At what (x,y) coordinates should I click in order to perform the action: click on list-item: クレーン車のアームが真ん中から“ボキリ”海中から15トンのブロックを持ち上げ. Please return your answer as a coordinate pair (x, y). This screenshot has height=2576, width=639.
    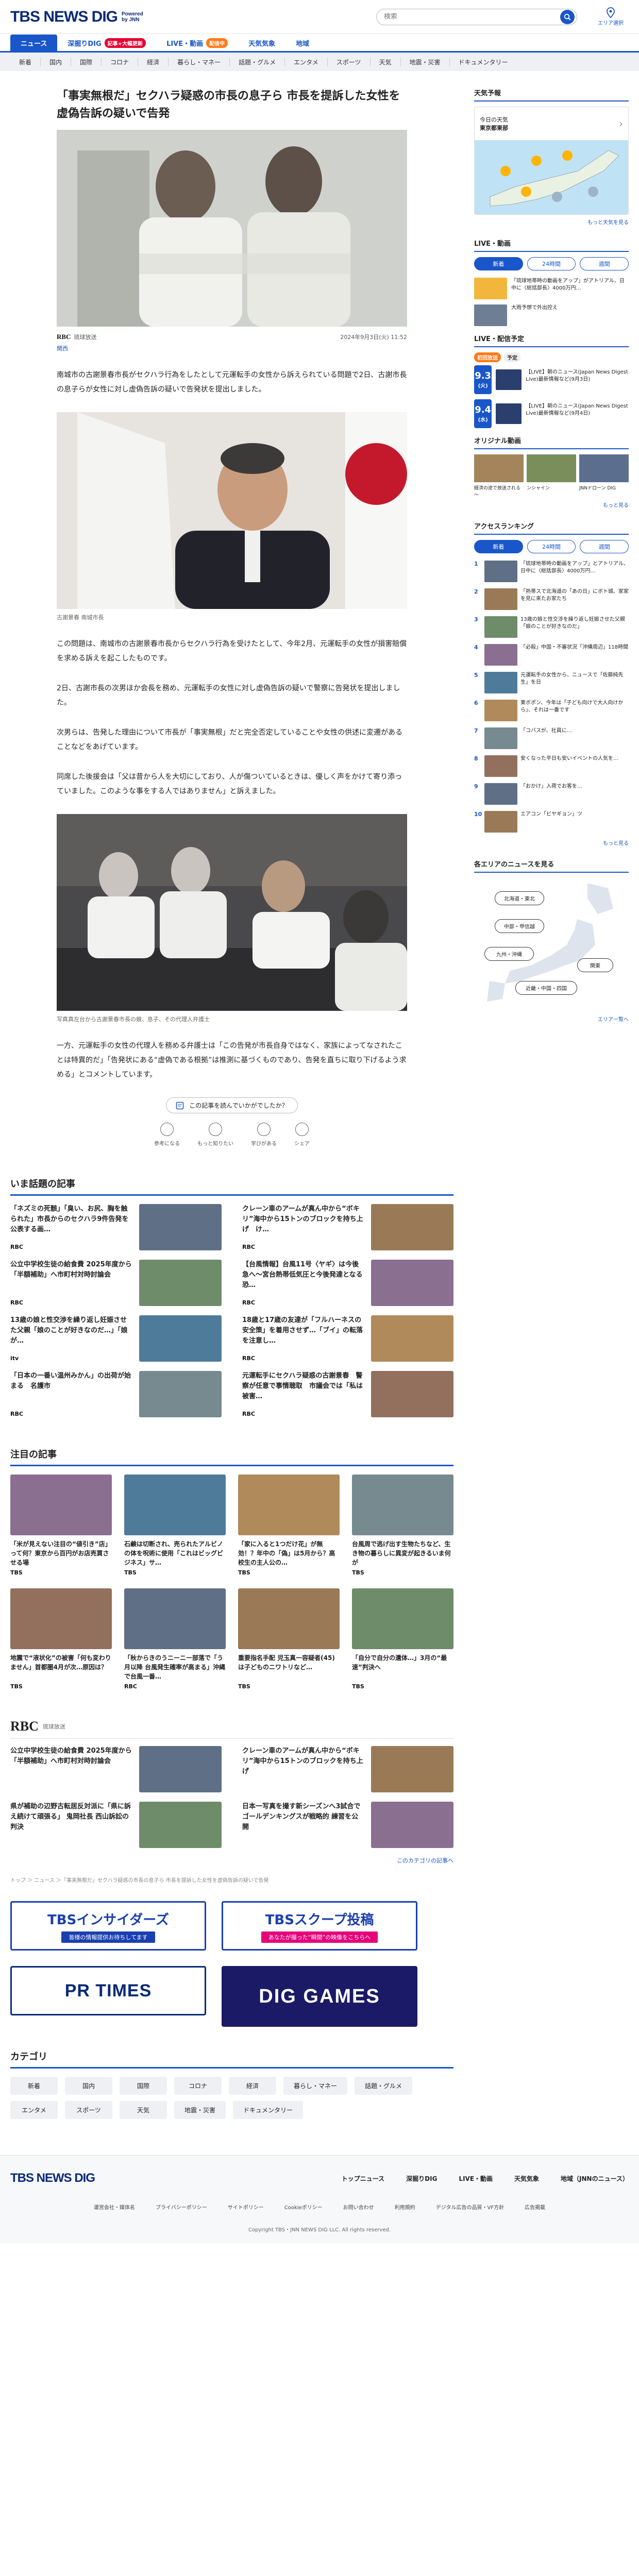
    Looking at the image, I should click on (347, 1769).